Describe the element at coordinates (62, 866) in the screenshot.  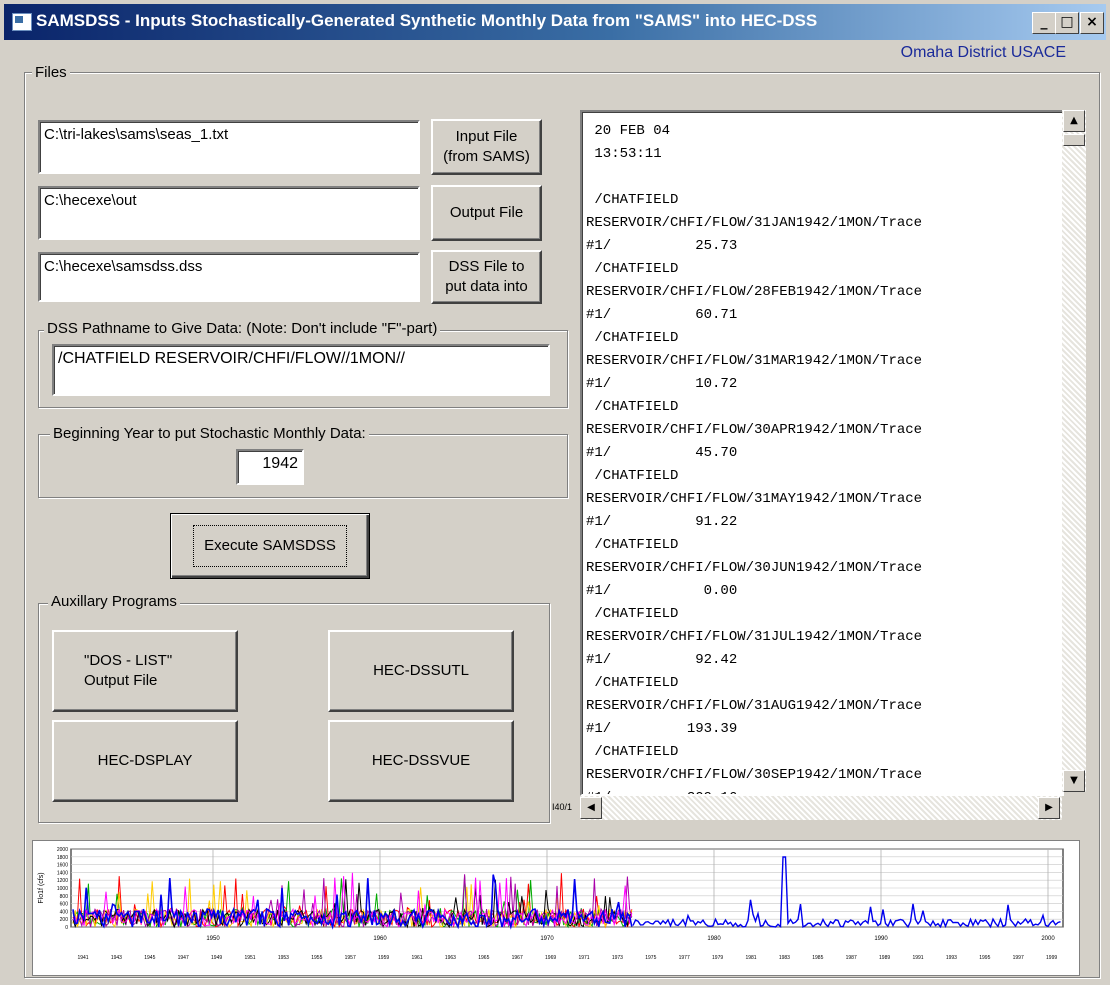
I see `y-tick-label: 1600` at that location.